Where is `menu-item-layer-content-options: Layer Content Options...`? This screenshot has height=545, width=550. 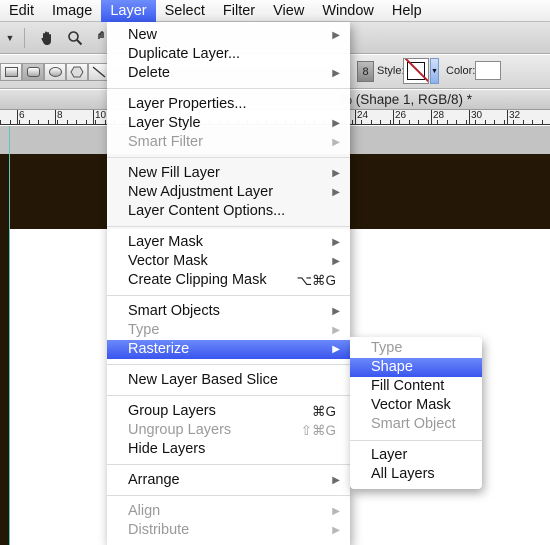 menu-item-layer-content-options: Layer Content Options... is located at coordinates (228, 211).